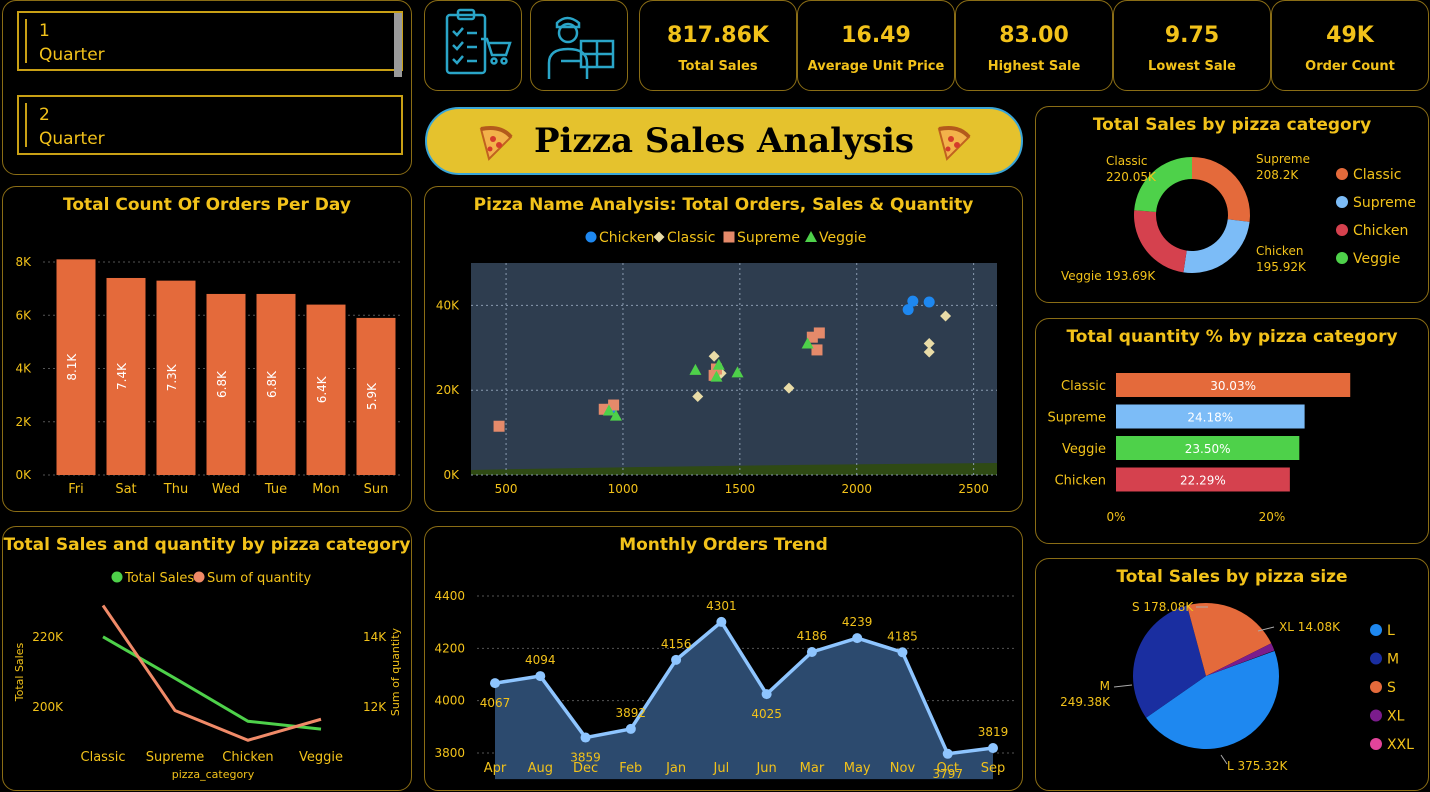  I want to click on slicer-panel: 1 Quarter 2 Quarter, so click(207, 87).